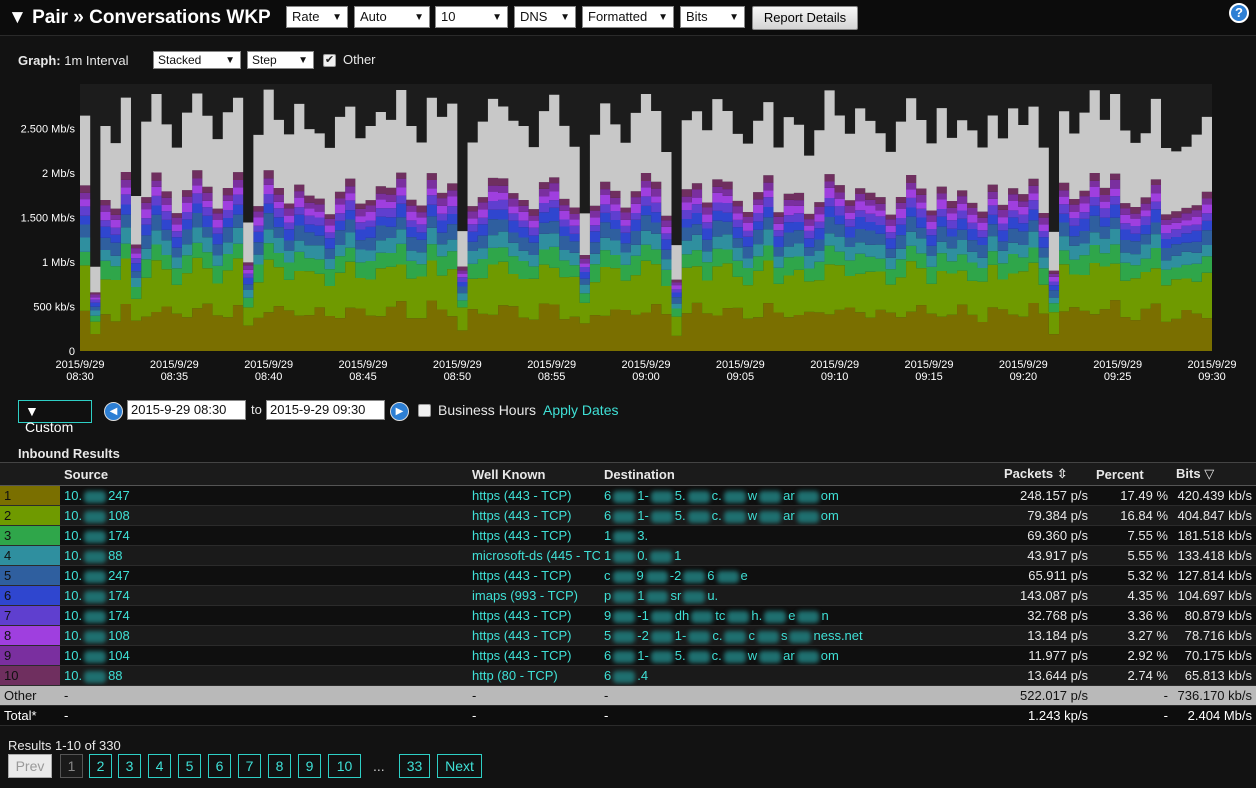 Image resolution: width=1256 pixels, height=788 pixels. I want to click on page-33-button: 33, so click(414, 766).